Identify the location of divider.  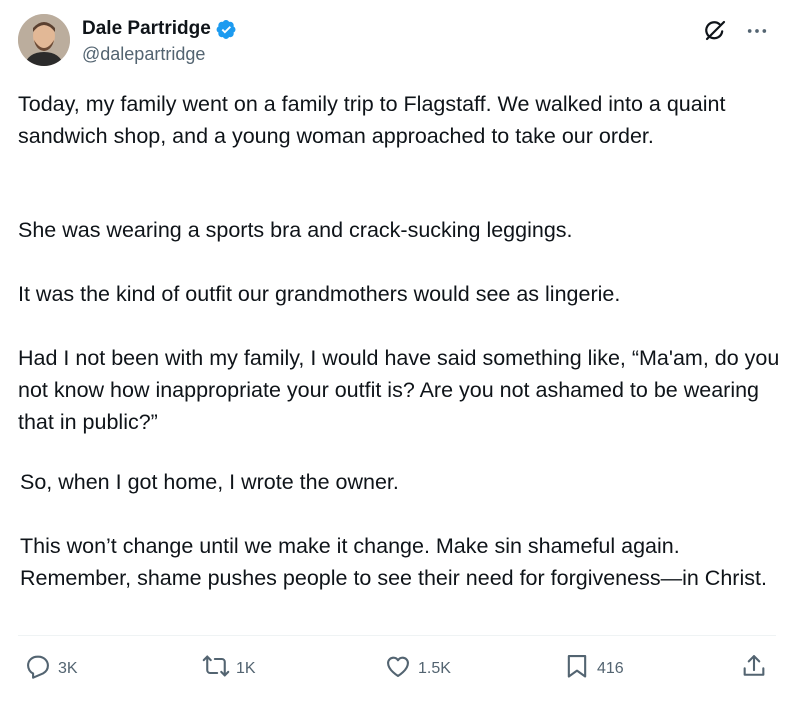
(397, 635).